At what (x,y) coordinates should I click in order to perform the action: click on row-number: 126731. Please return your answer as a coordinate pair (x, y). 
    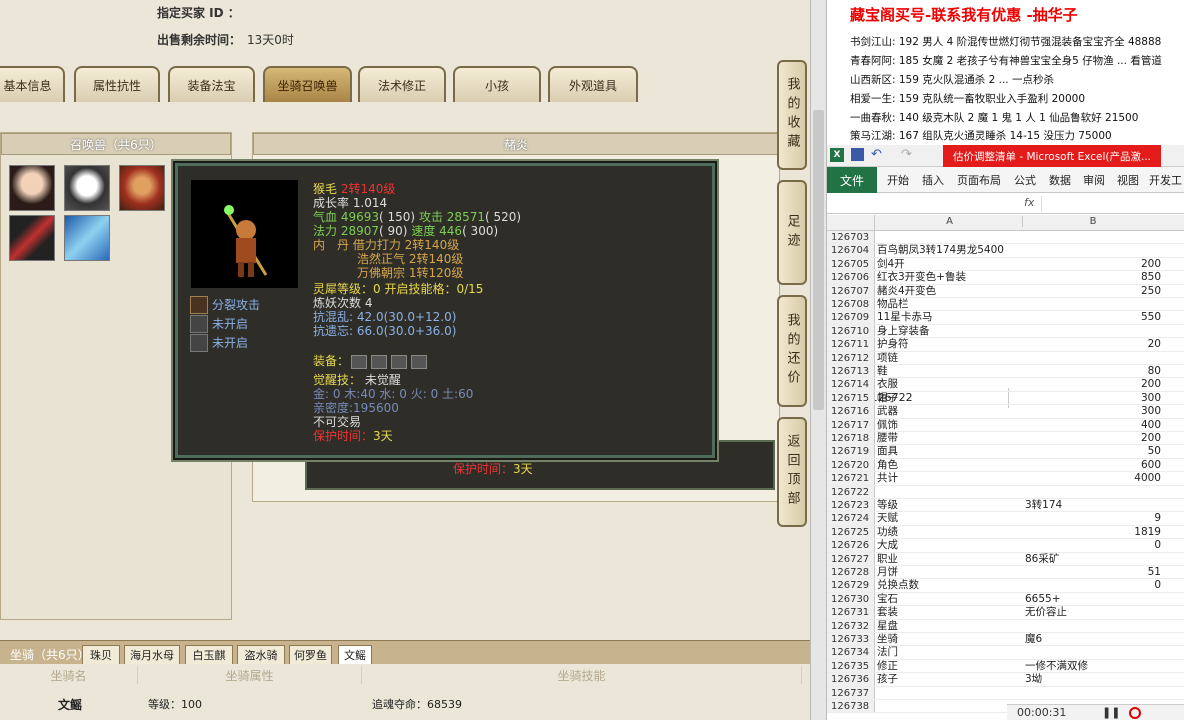
    Looking at the image, I should click on (851, 612).